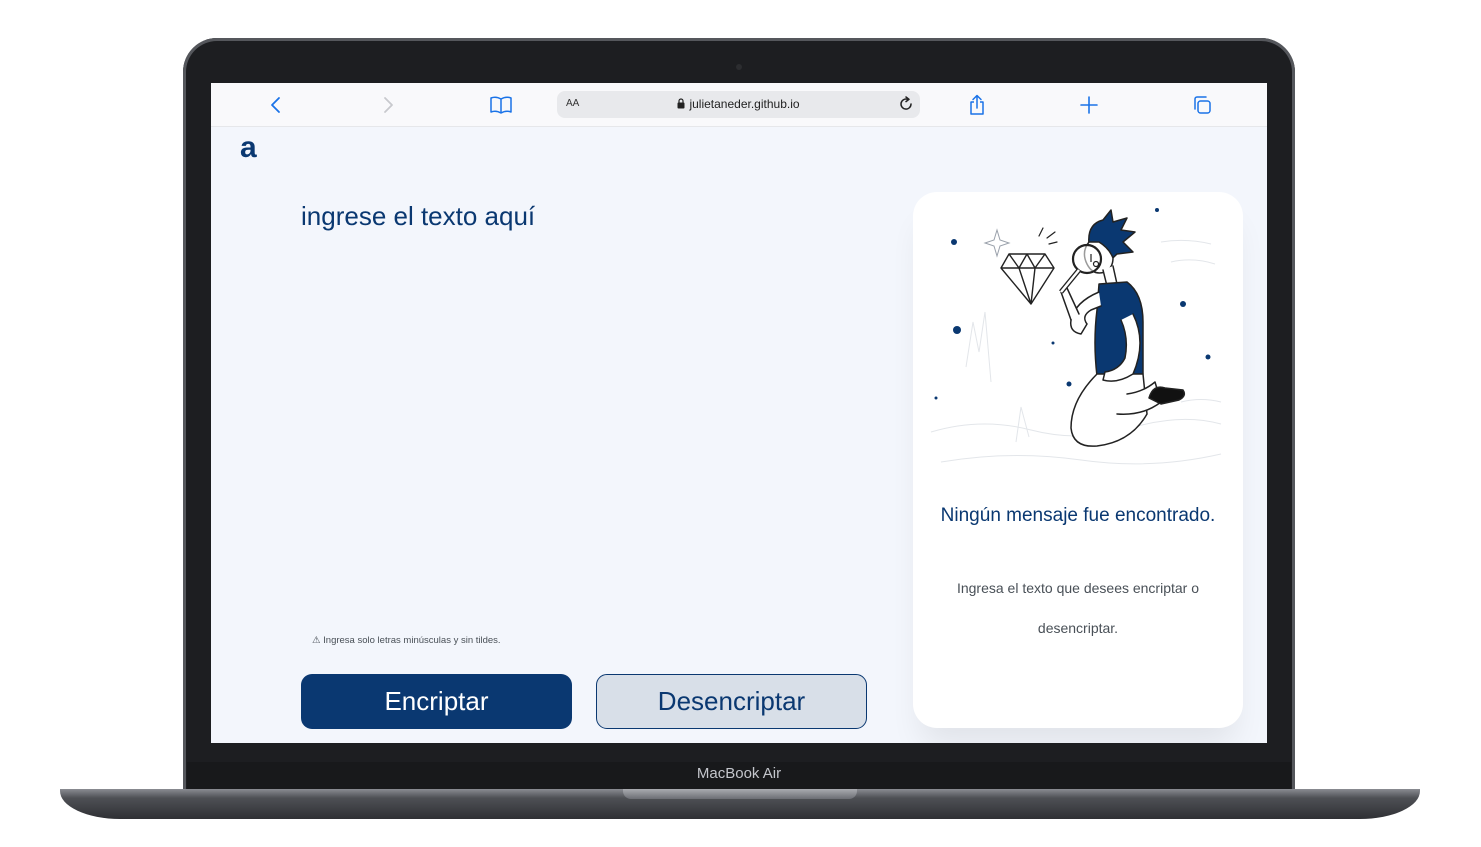  What do you see at coordinates (744, 104) in the screenshot?
I see `url-text: julietaneder.github.io` at bounding box center [744, 104].